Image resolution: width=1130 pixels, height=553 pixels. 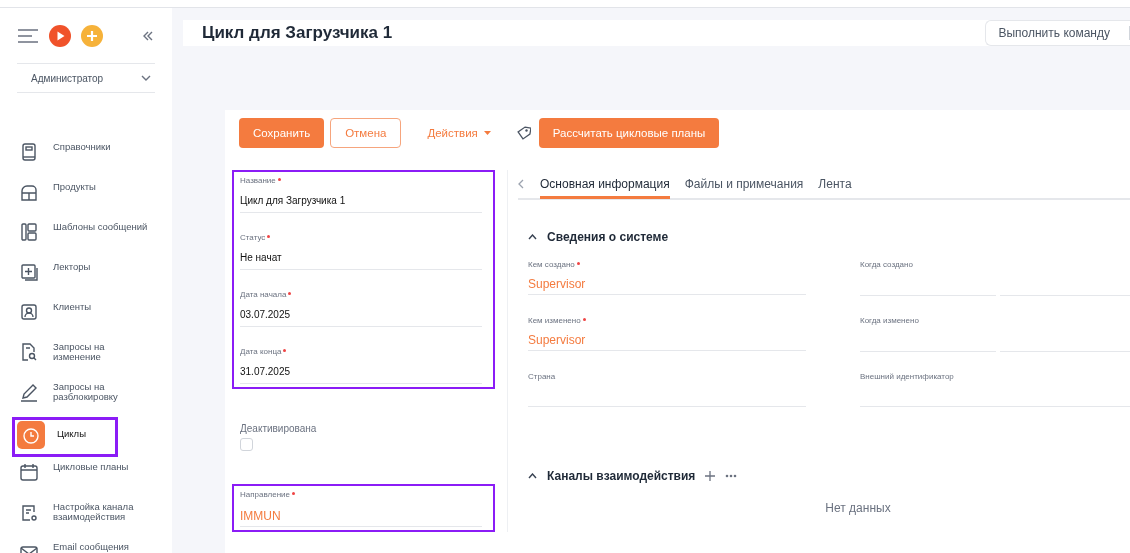 I want to click on calendar-icon, so click(x=29, y=472).